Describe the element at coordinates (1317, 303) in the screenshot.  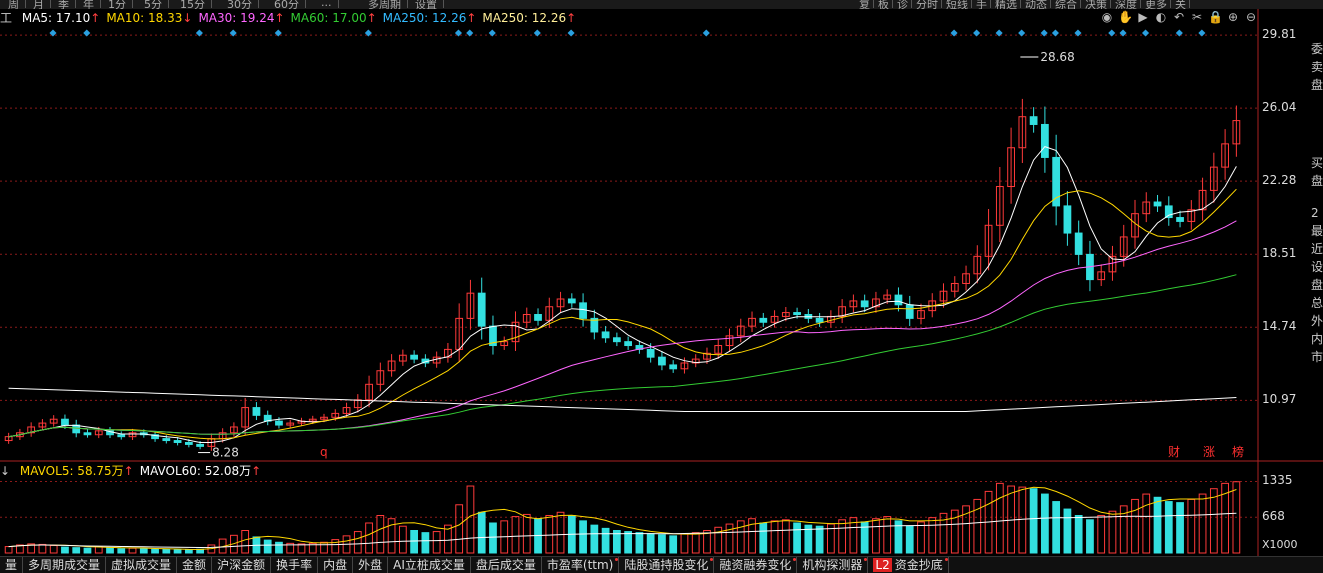
I see `order-book-label: 总` at that location.